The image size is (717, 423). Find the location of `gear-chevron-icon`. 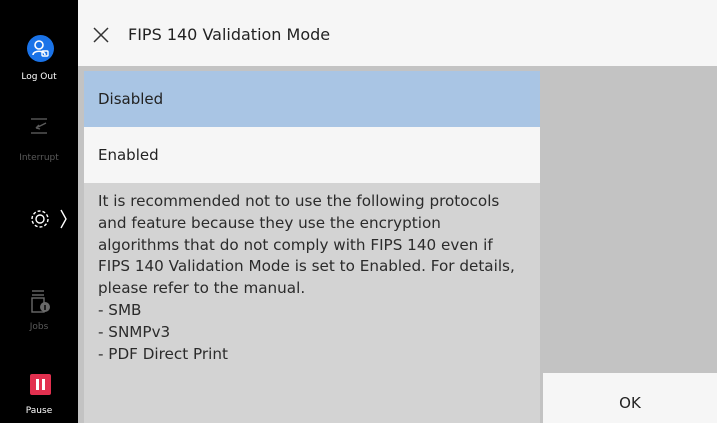

gear-chevron-icon is located at coordinates (49, 219).